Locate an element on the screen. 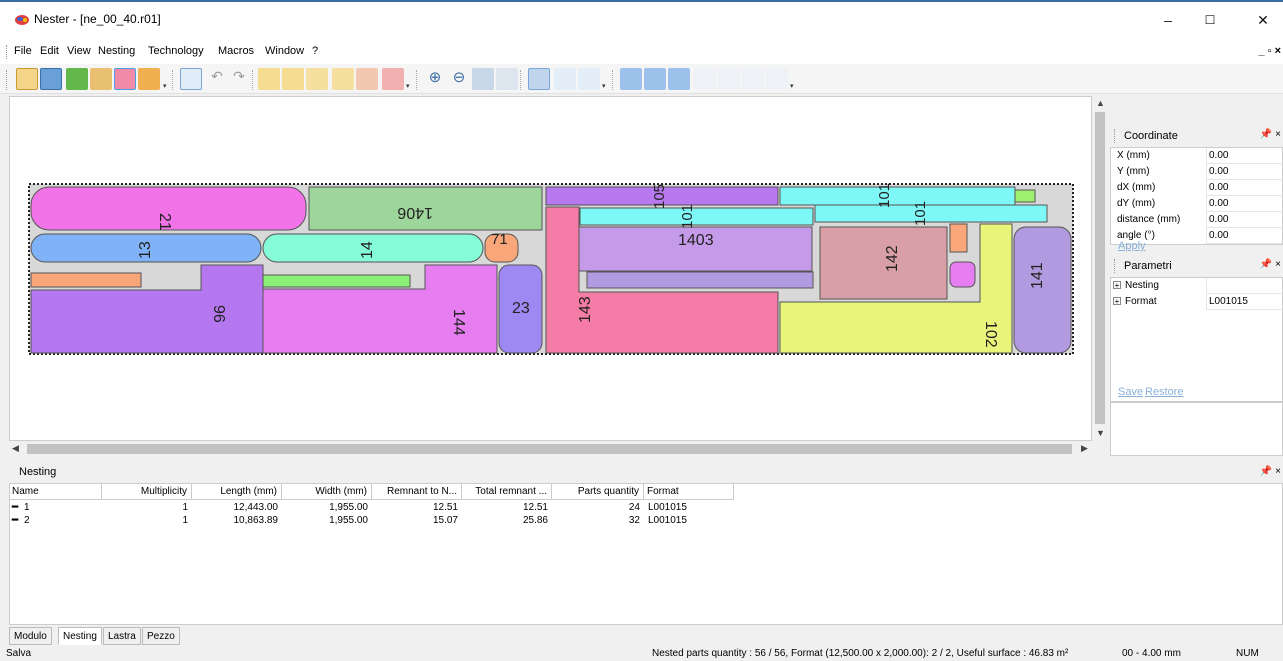 The image size is (1283, 661). parametri-value: L001015 is located at coordinates (1228, 301).